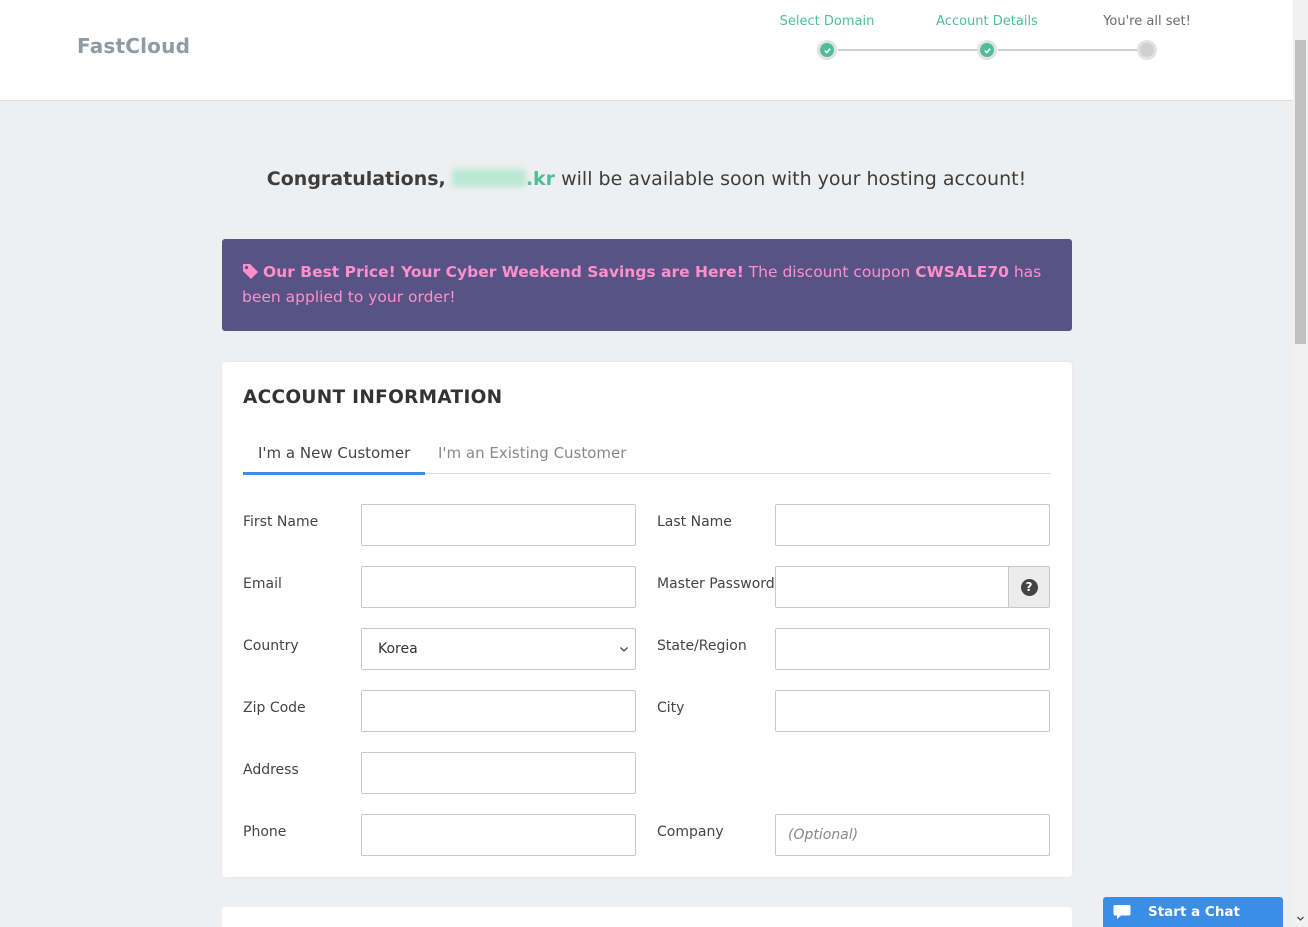  I want to click on tab-new-customer: I'm a New Customer, so click(334, 459).